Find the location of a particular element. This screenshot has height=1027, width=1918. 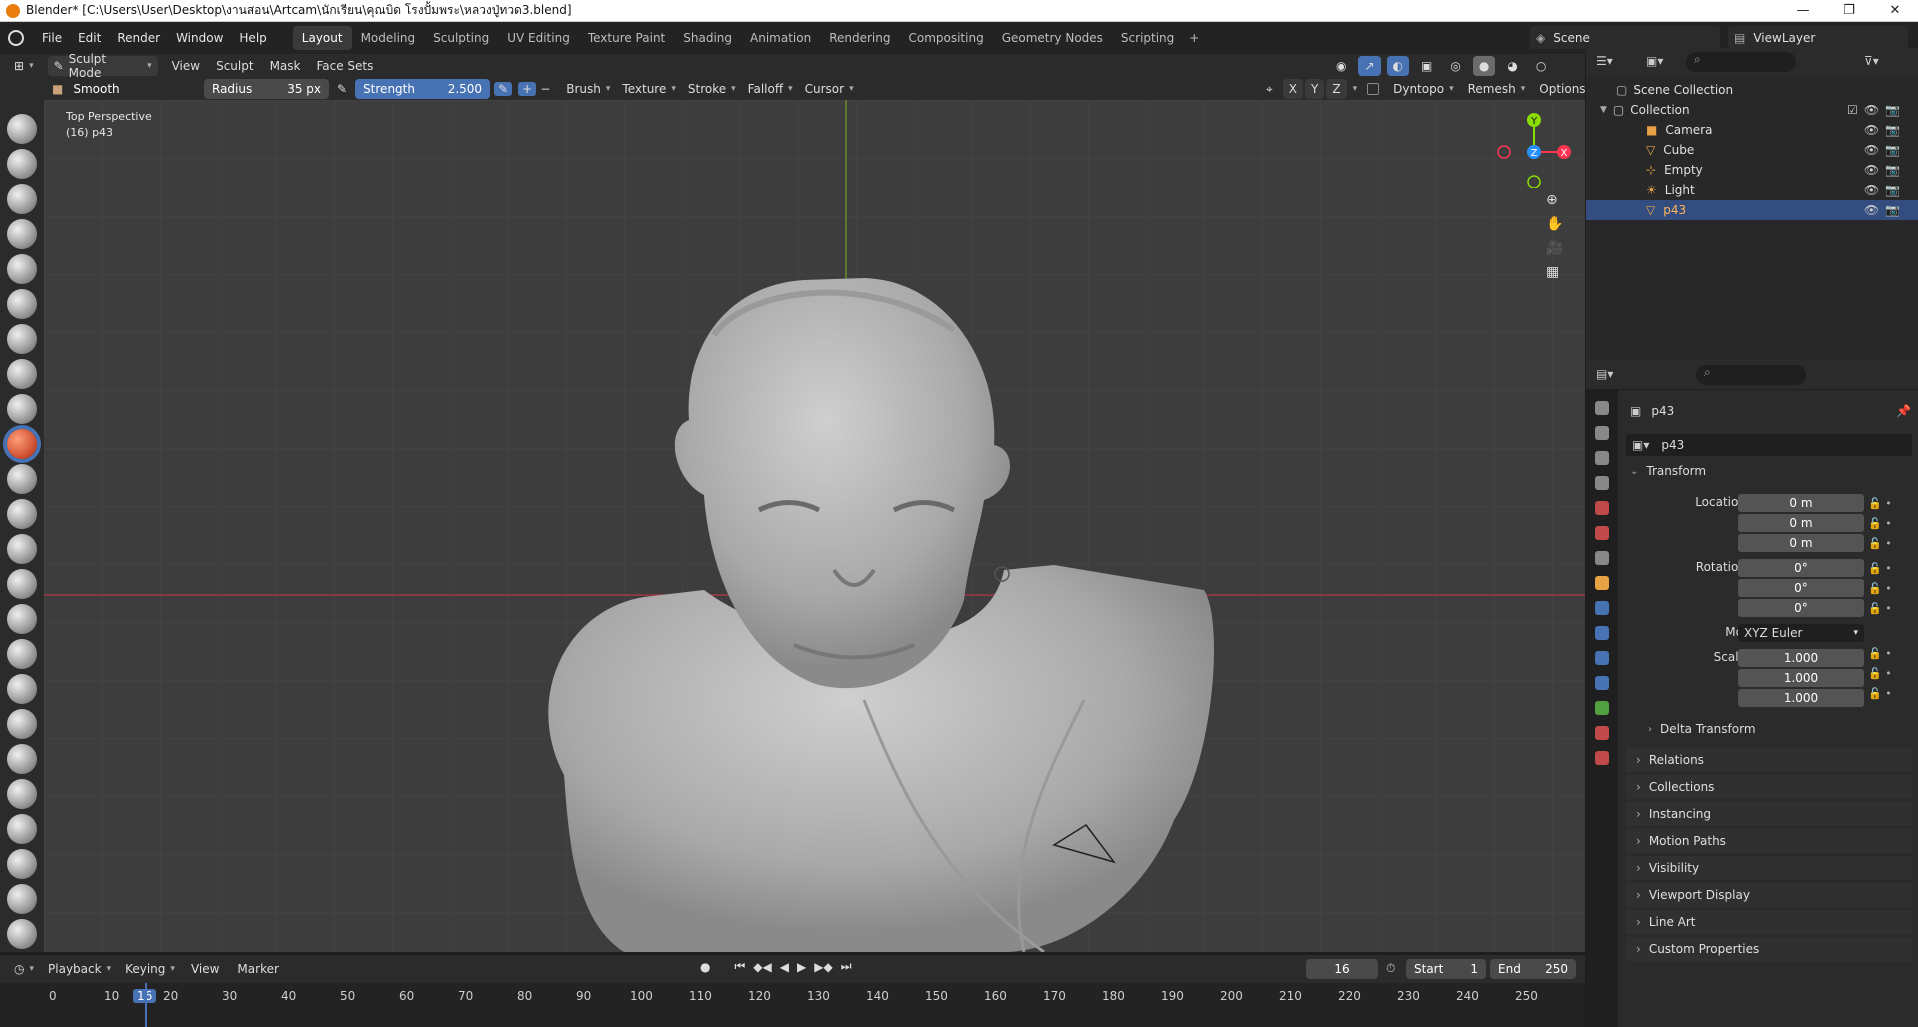

add-workspace-icon: + is located at coordinates (1194, 38).